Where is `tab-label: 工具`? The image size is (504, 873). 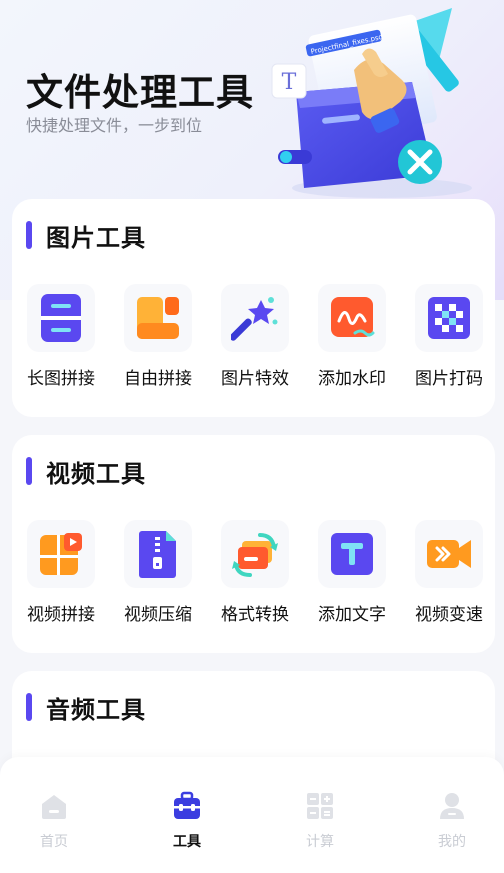
tab-label: 工具 is located at coordinates (187, 842).